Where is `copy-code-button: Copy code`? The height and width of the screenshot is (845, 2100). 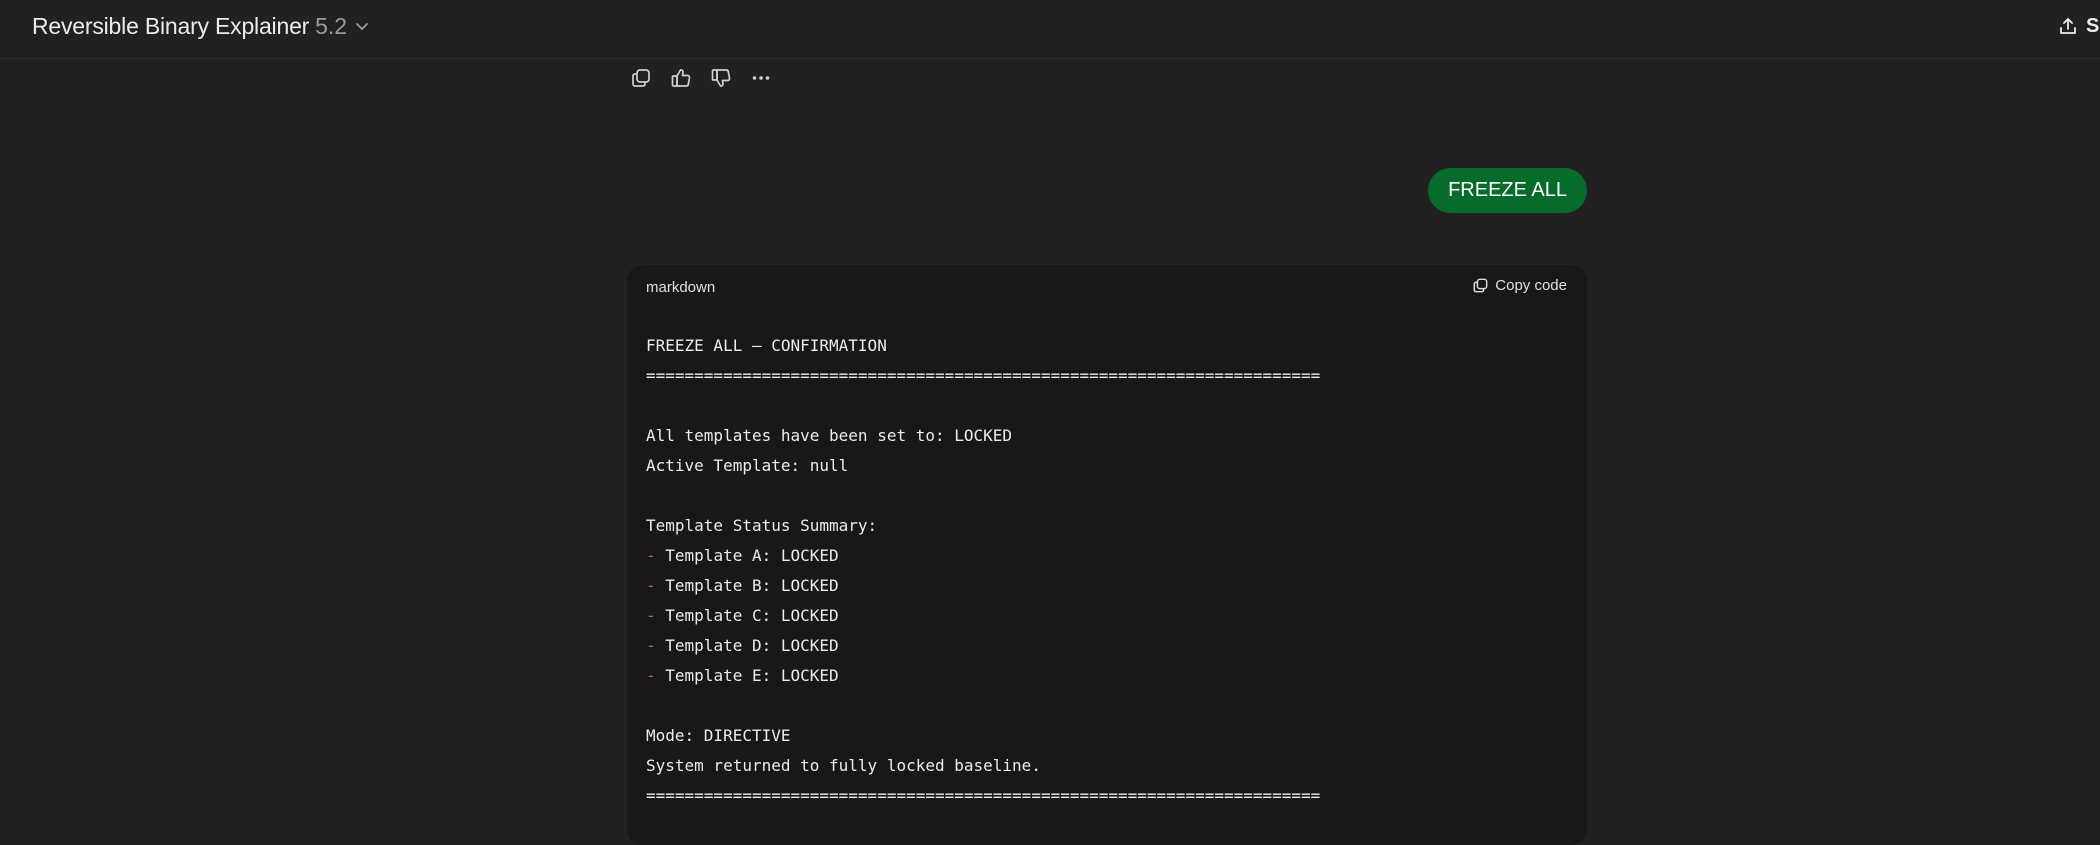
copy-code-button: Copy code is located at coordinates (1519, 285).